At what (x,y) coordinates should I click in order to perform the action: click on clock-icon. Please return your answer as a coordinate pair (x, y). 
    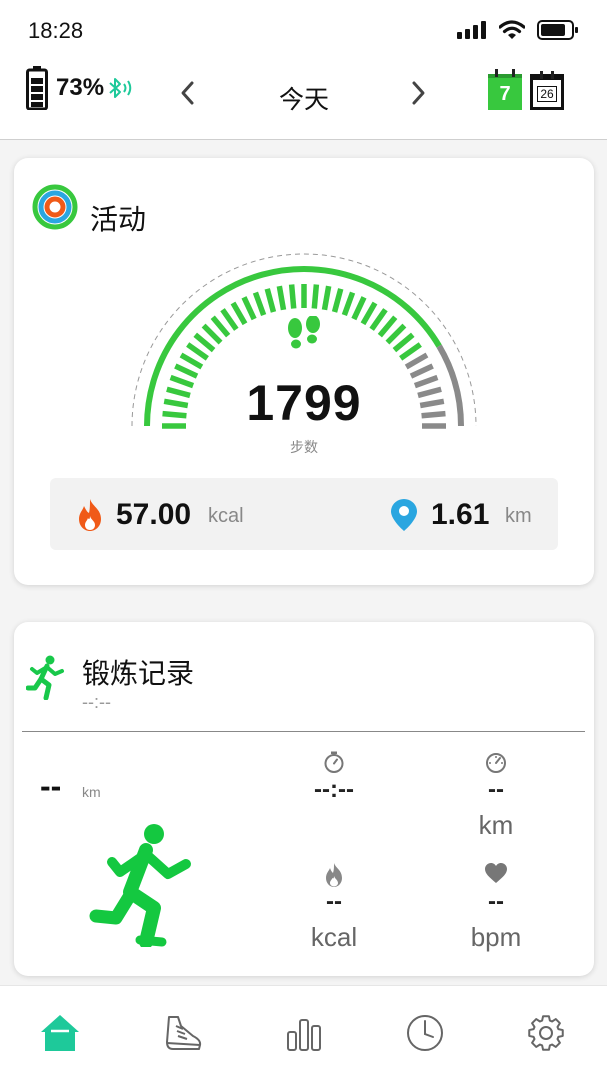
    Looking at the image, I should click on (425, 1033).